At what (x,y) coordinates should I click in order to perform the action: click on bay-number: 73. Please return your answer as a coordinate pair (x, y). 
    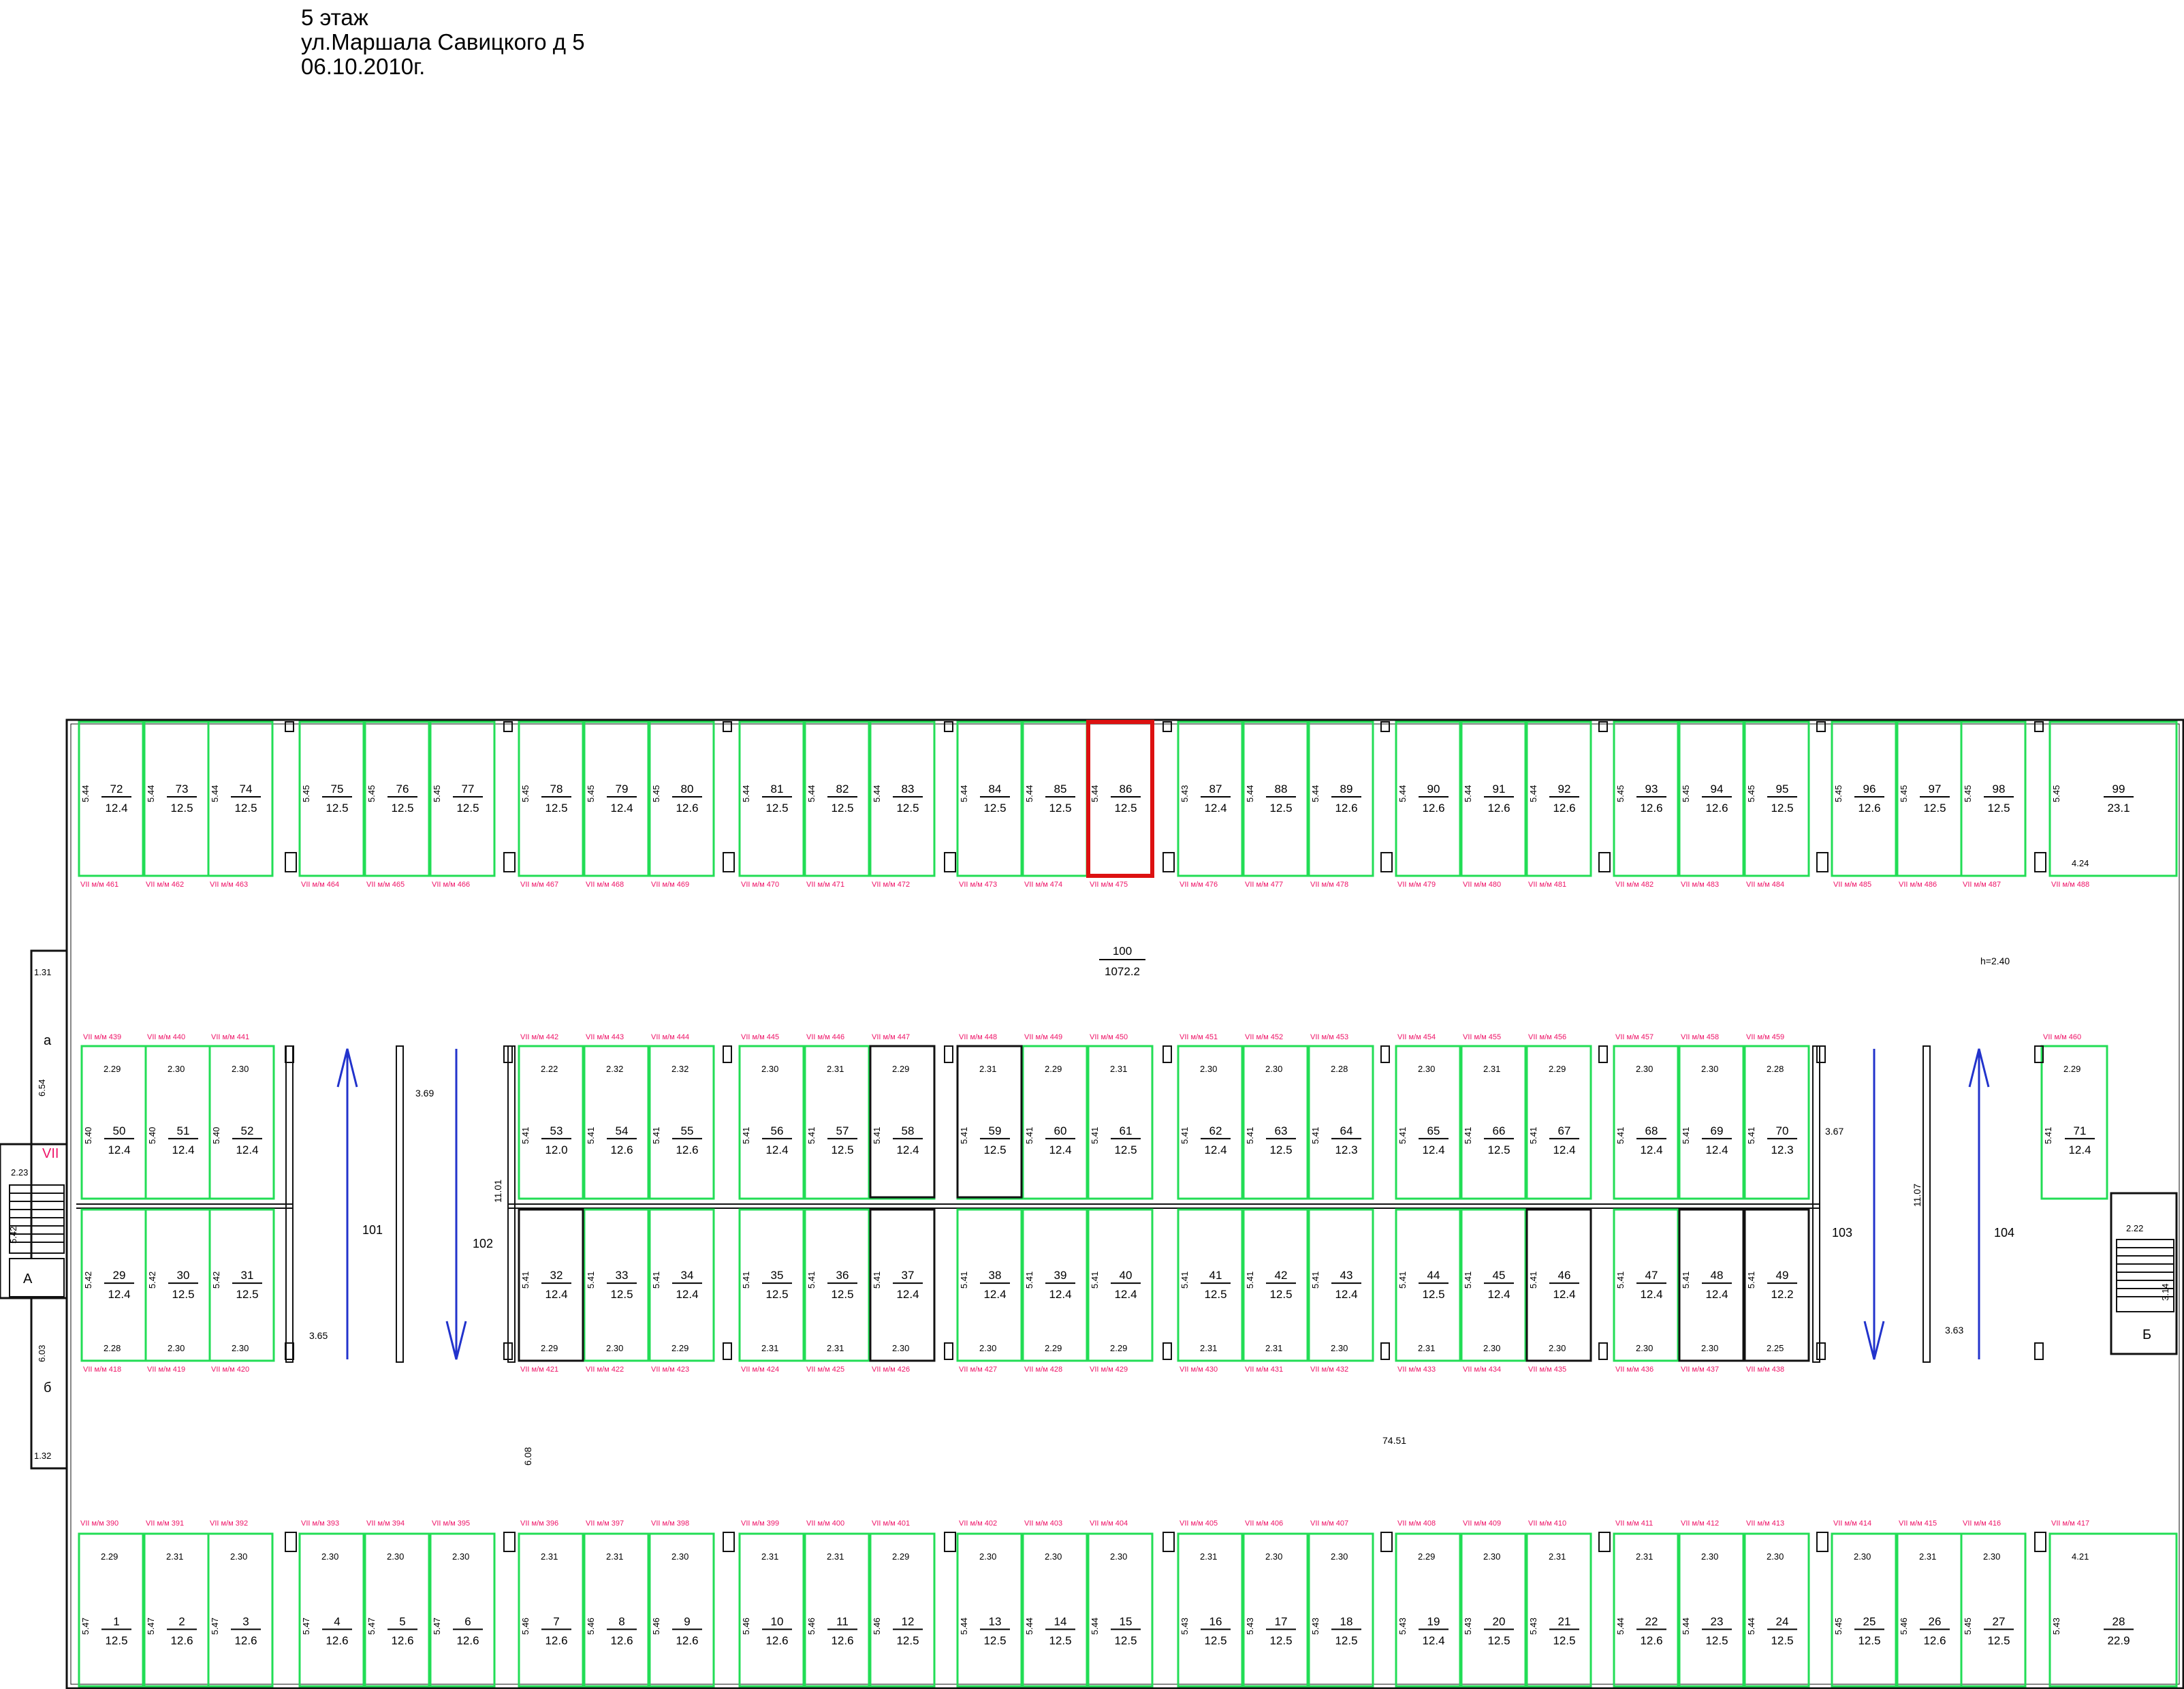
    Looking at the image, I should click on (182, 789).